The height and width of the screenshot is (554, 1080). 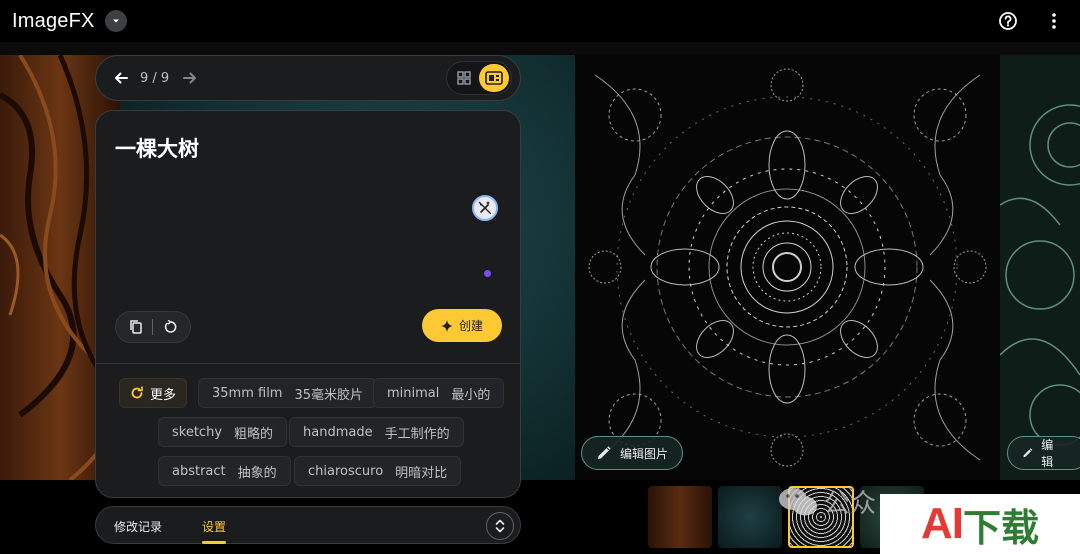 What do you see at coordinates (644, 453) in the screenshot?
I see `edit-image-label: 编辑图片` at bounding box center [644, 453].